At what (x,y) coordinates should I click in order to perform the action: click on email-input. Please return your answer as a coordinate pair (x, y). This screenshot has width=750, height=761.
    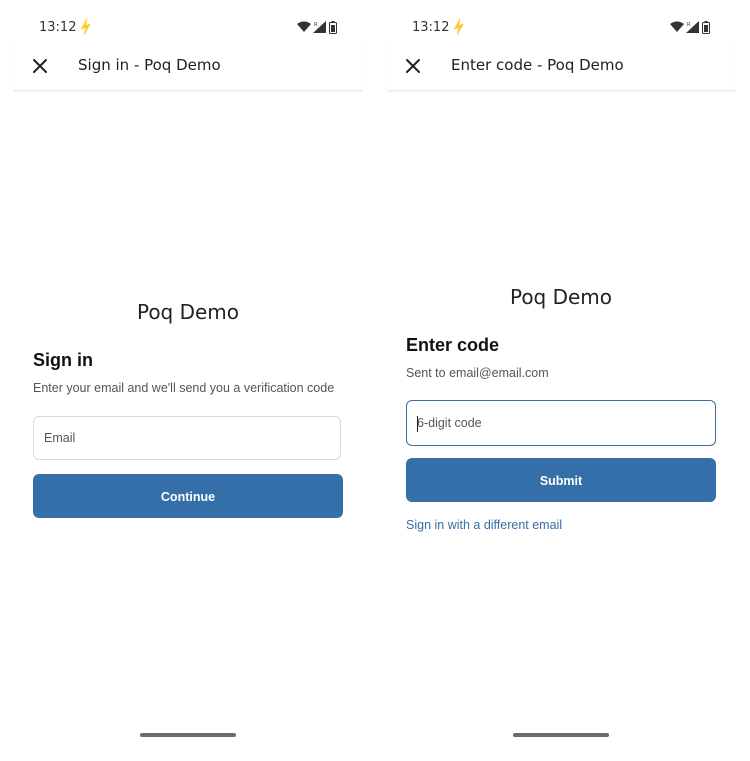
    Looking at the image, I should click on (187, 438).